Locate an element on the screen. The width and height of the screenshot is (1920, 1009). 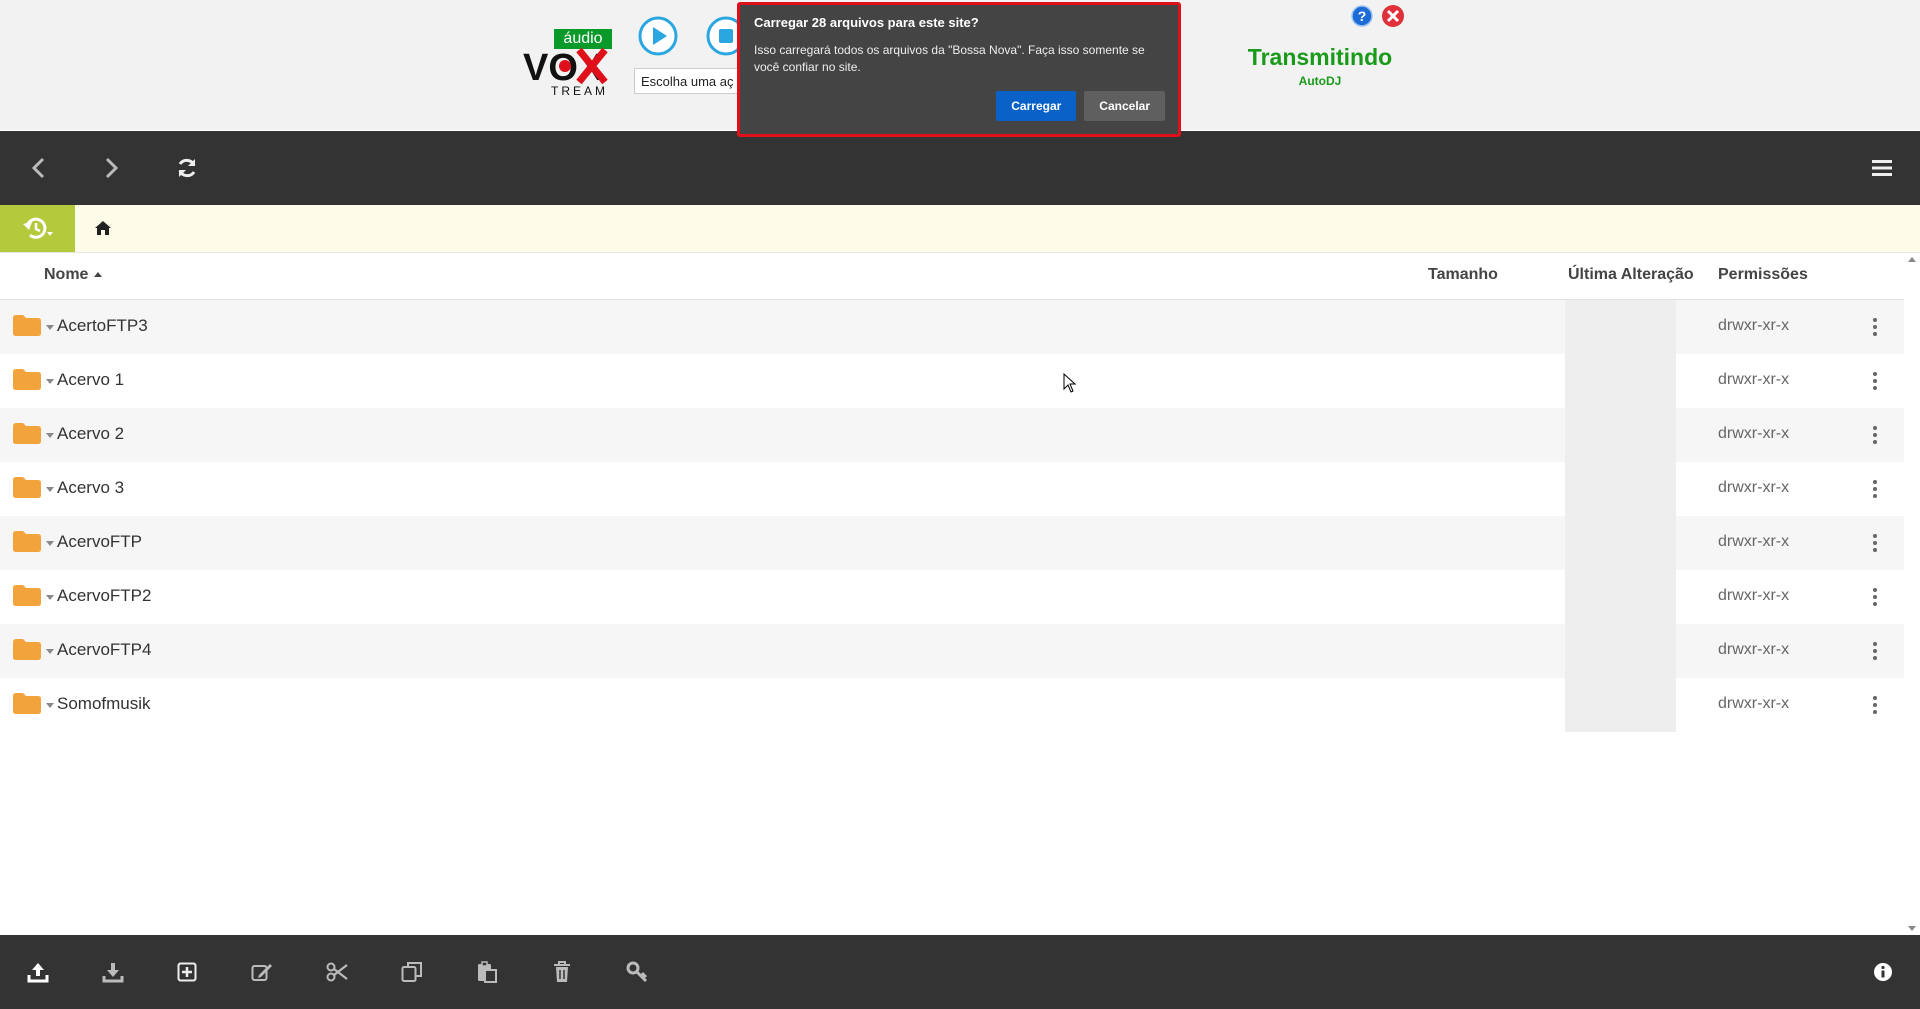
cancel-button: Cancelar is located at coordinates (1124, 106).